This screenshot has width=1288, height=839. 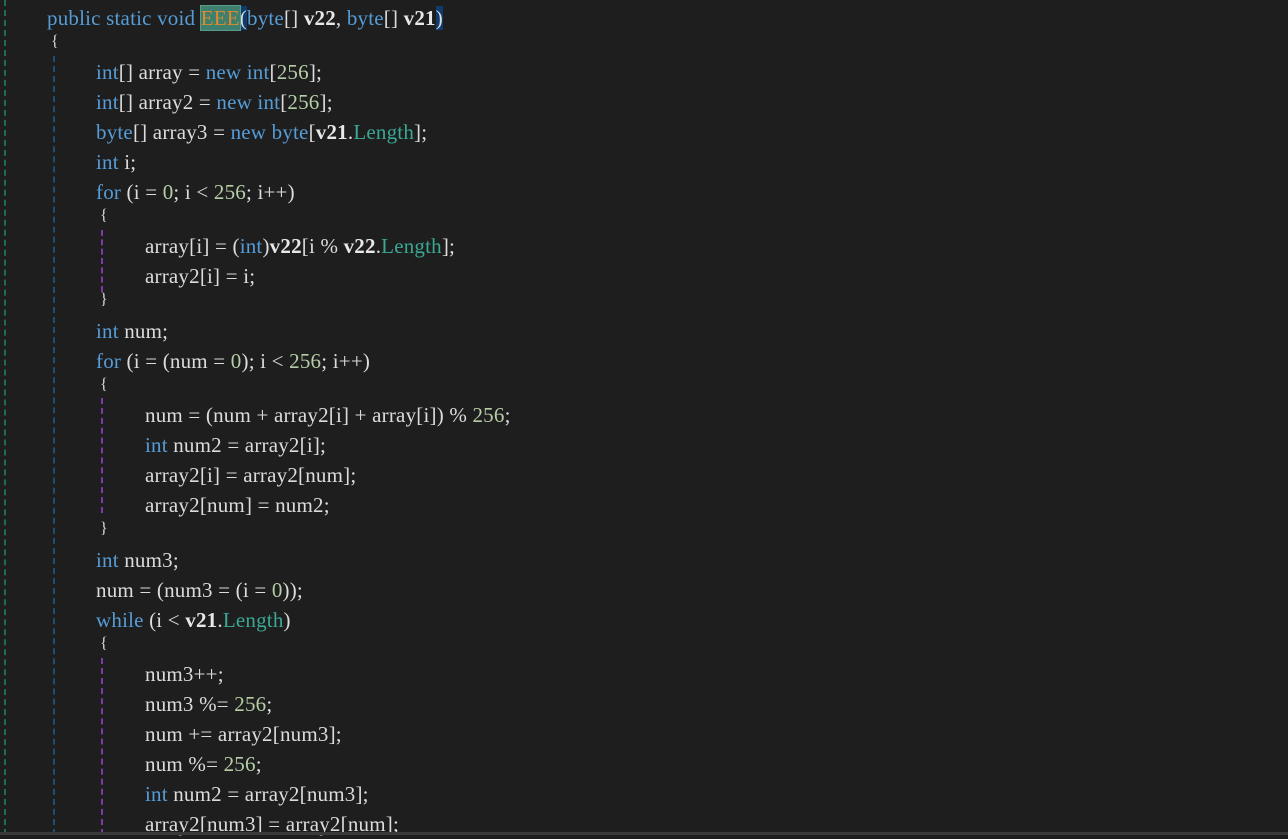 What do you see at coordinates (292, 590) in the screenshot?
I see `code-token: ));` at bounding box center [292, 590].